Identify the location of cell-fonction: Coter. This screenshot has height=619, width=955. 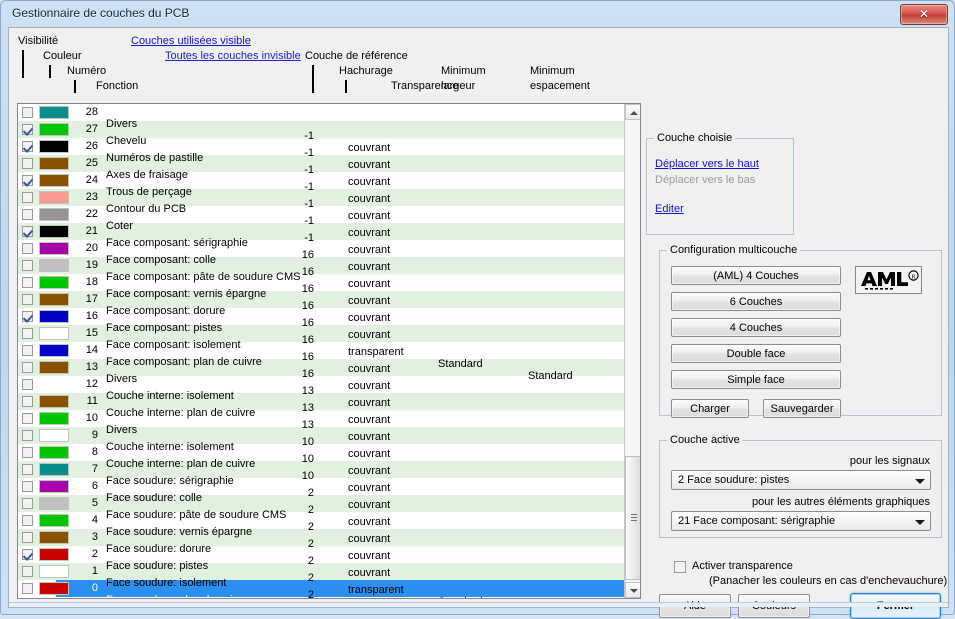
(119, 226).